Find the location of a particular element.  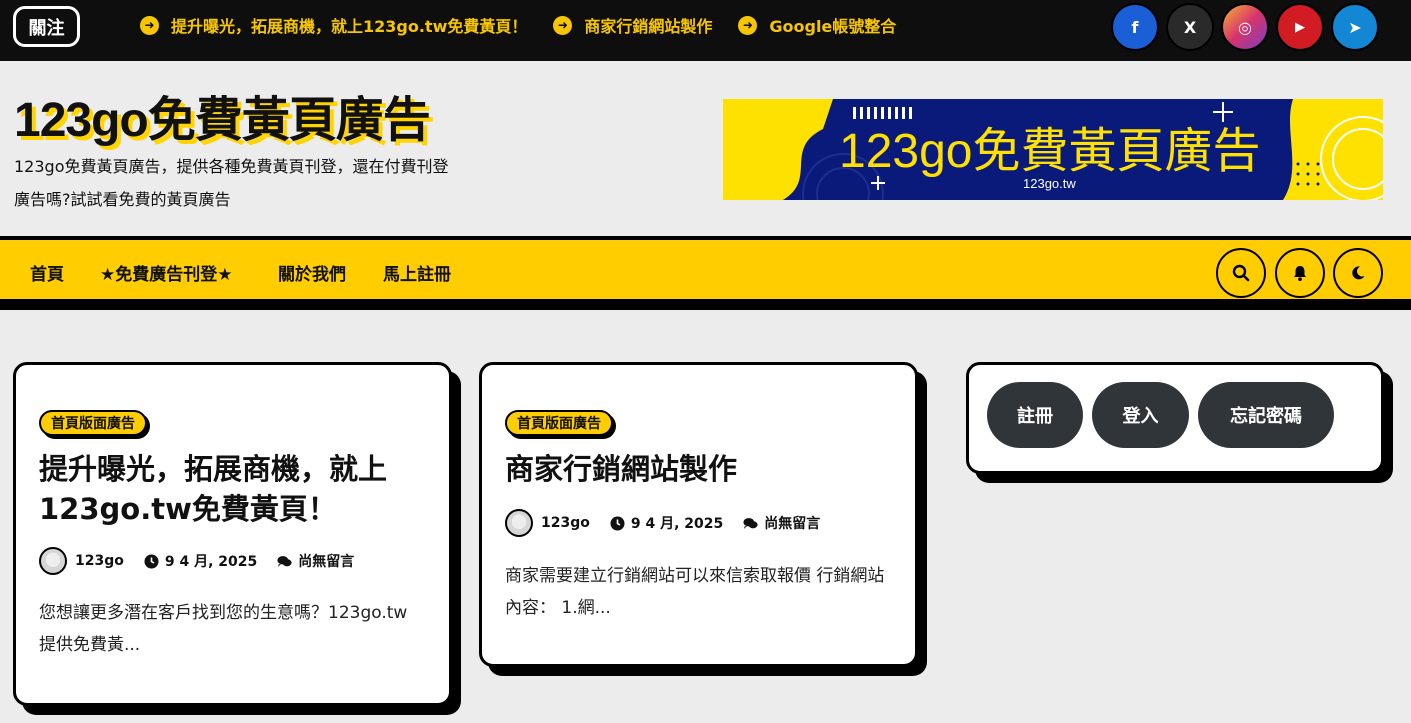

bell-icon is located at coordinates (1300, 273).